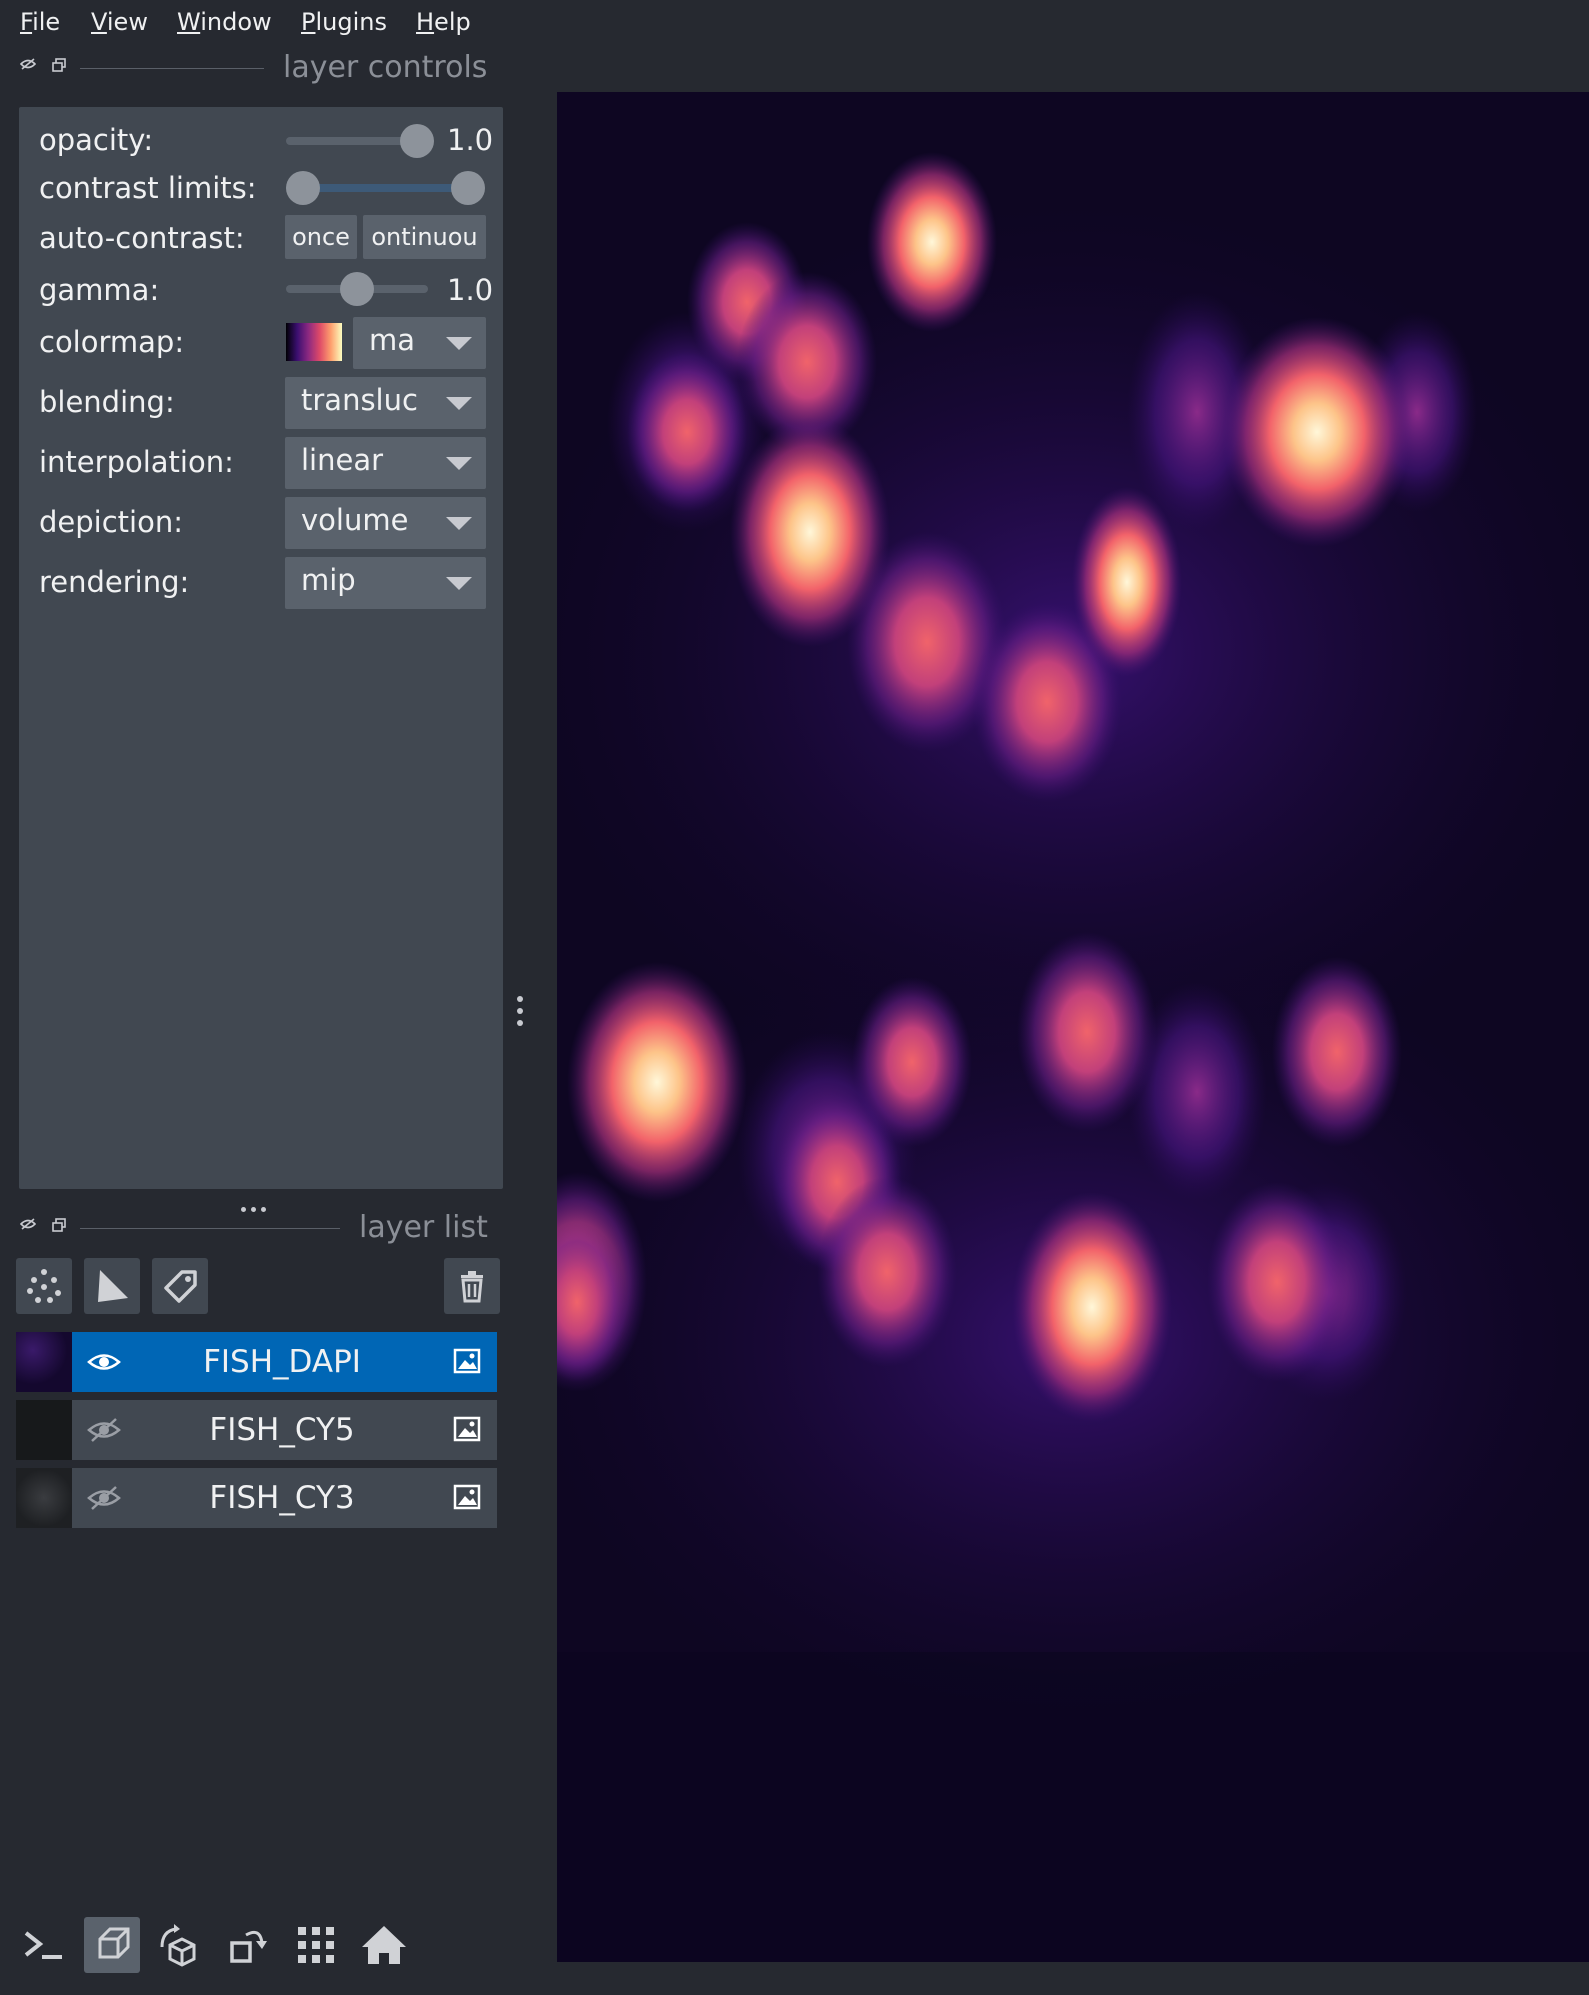  I want to click on terminal-icon, so click(43, 1945).